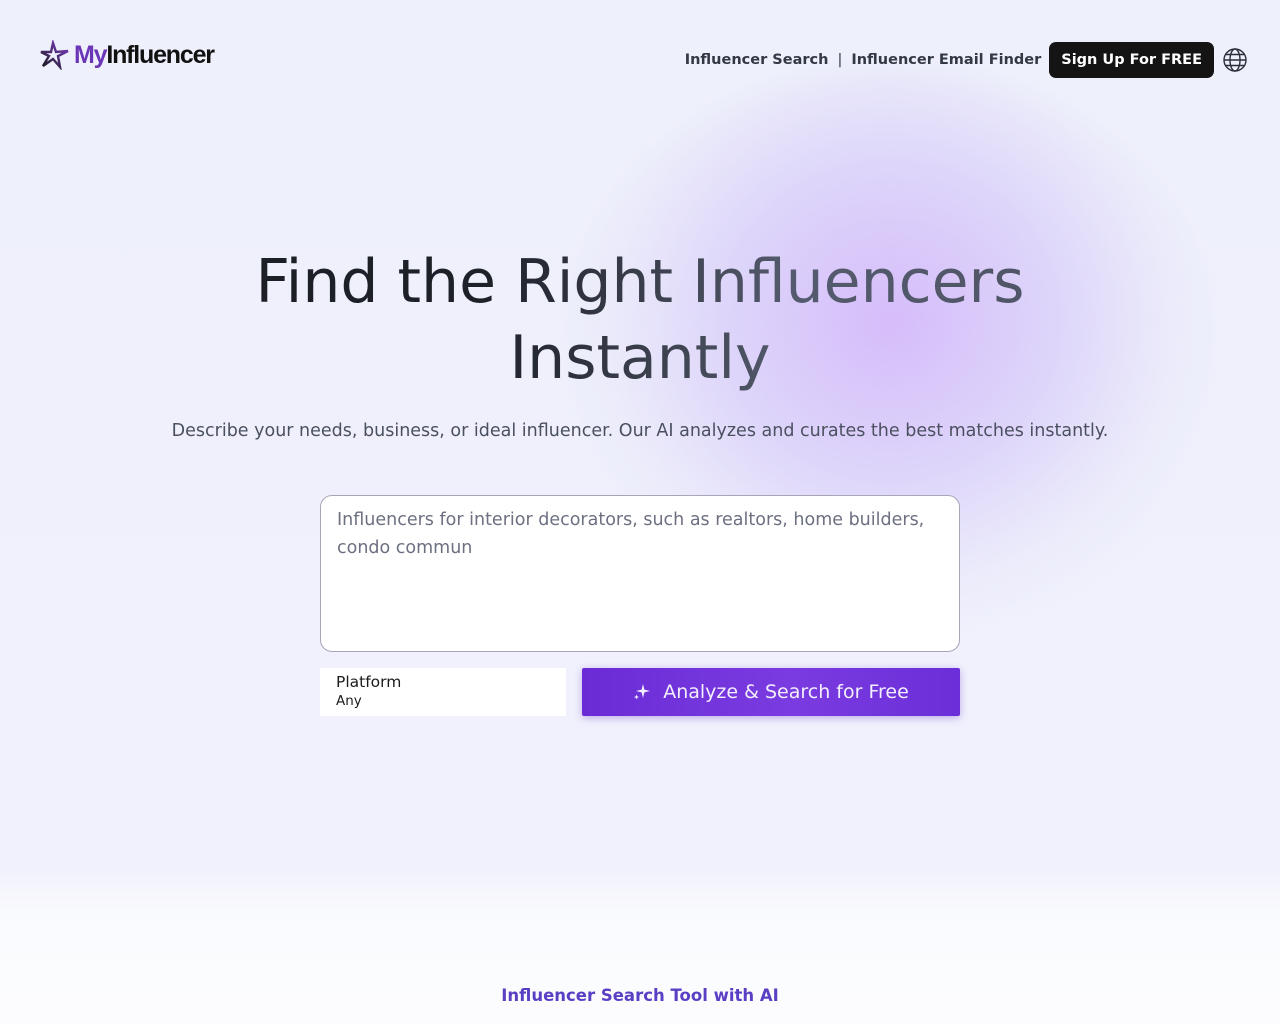  Describe the element at coordinates (786, 692) in the screenshot. I see `analyze-search-label: Analyze & Search for Free` at that location.